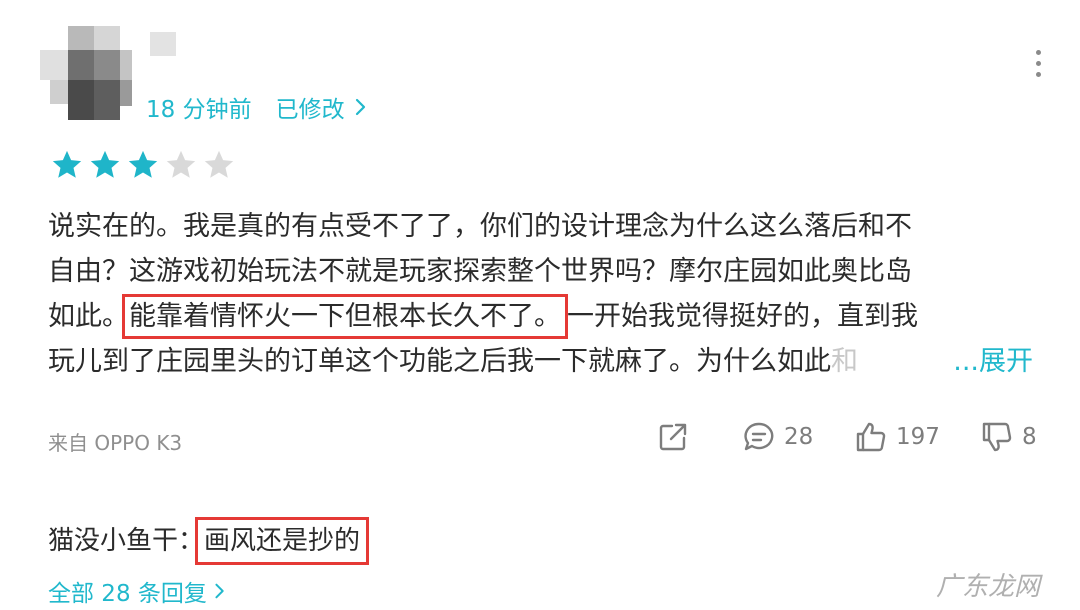  I want to click on dislike-icon, so click(997, 437).